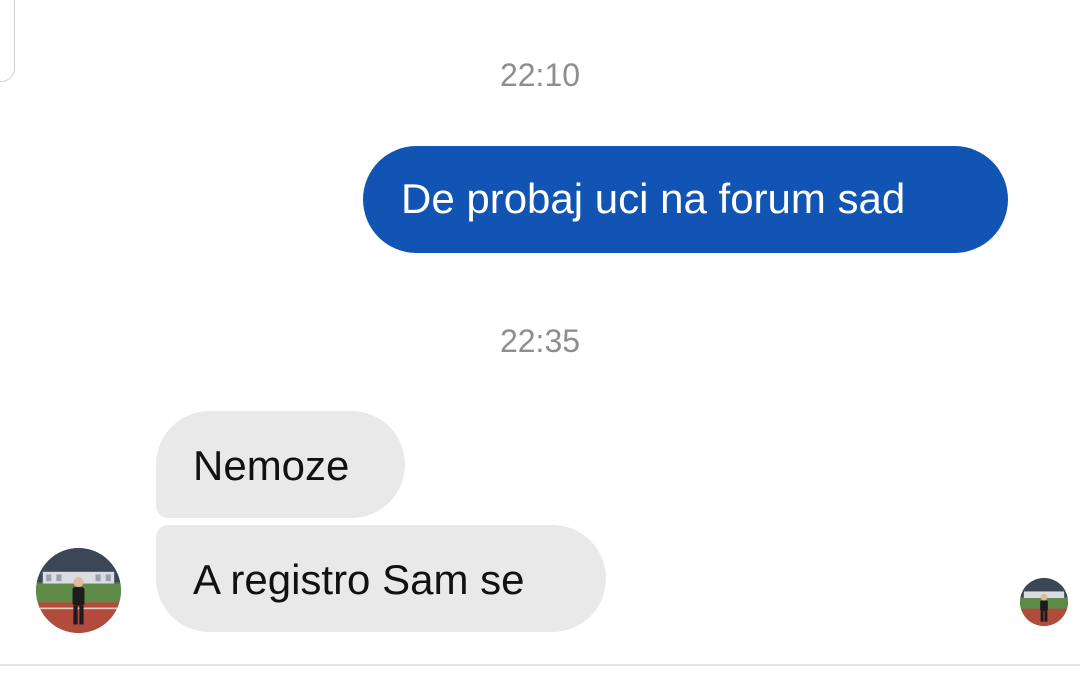  I want to click on received-message-bubble: Nemoze, so click(280, 464).